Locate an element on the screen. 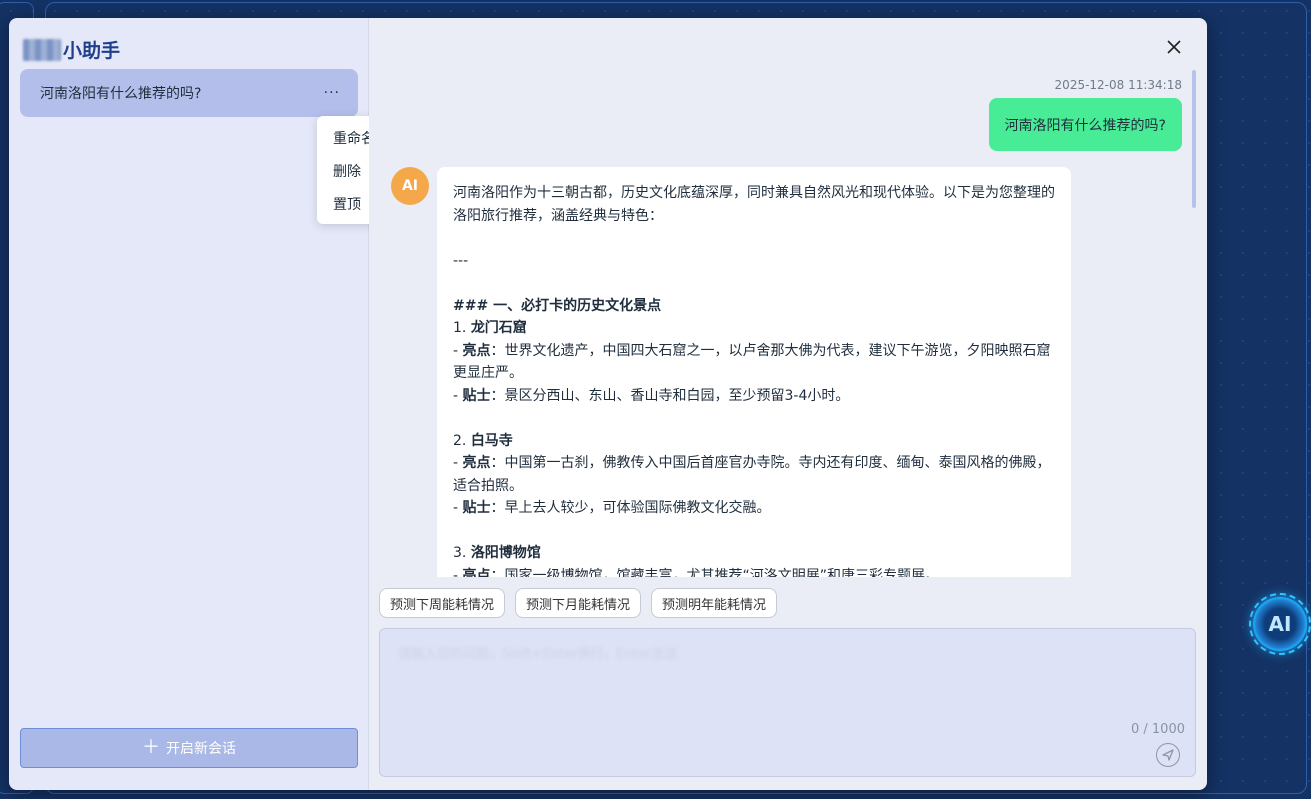 This screenshot has height=799, width=1311. app-title: 小助手 is located at coordinates (92, 51).